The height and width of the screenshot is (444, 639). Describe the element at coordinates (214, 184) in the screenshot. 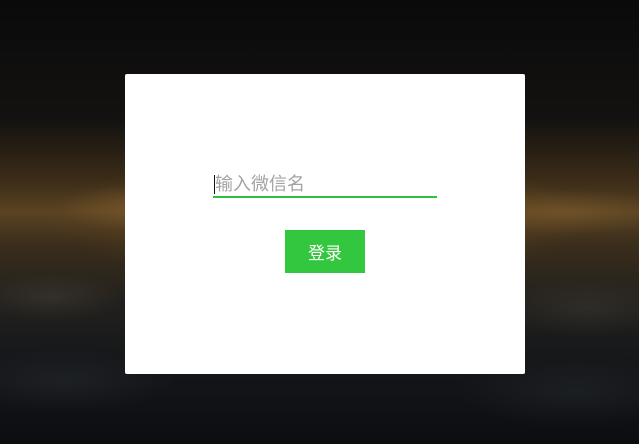

I see `text-caret` at that location.